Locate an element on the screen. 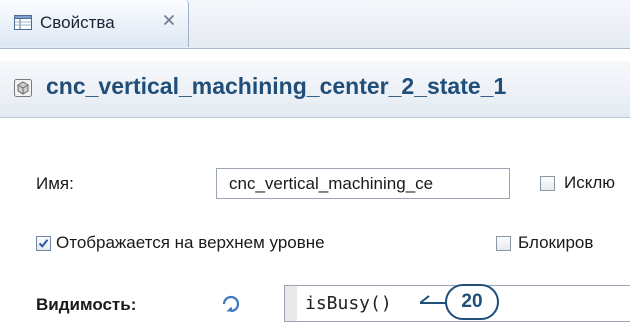 The height and width of the screenshot is (336, 630). visibility-label: Видимость: is located at coordinates (86, 304).